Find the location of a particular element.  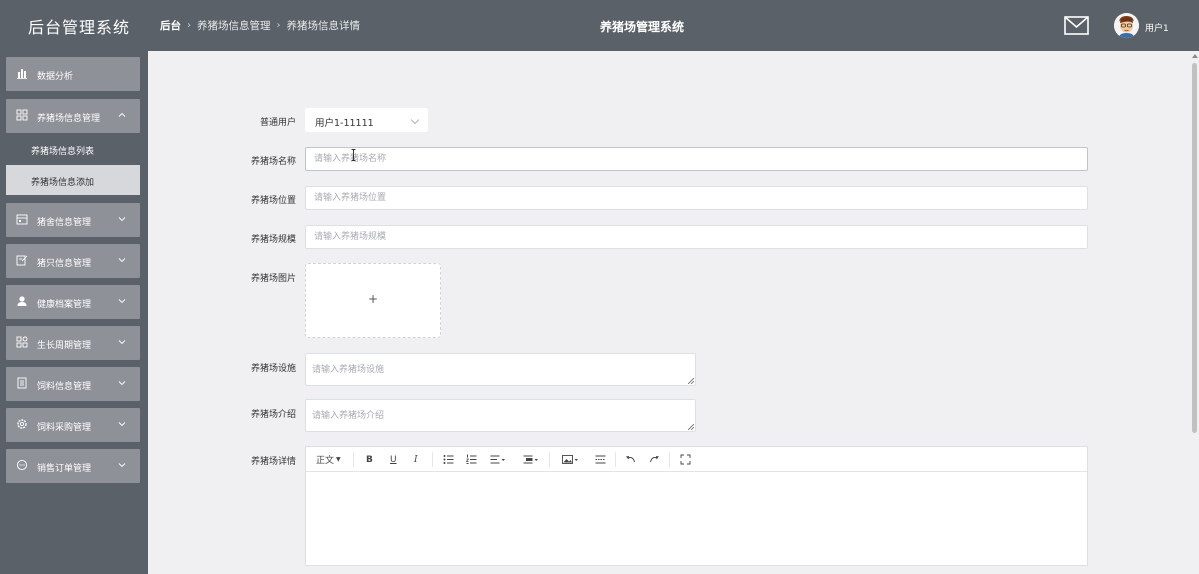

avatar is located at coordinates (1126, 25).